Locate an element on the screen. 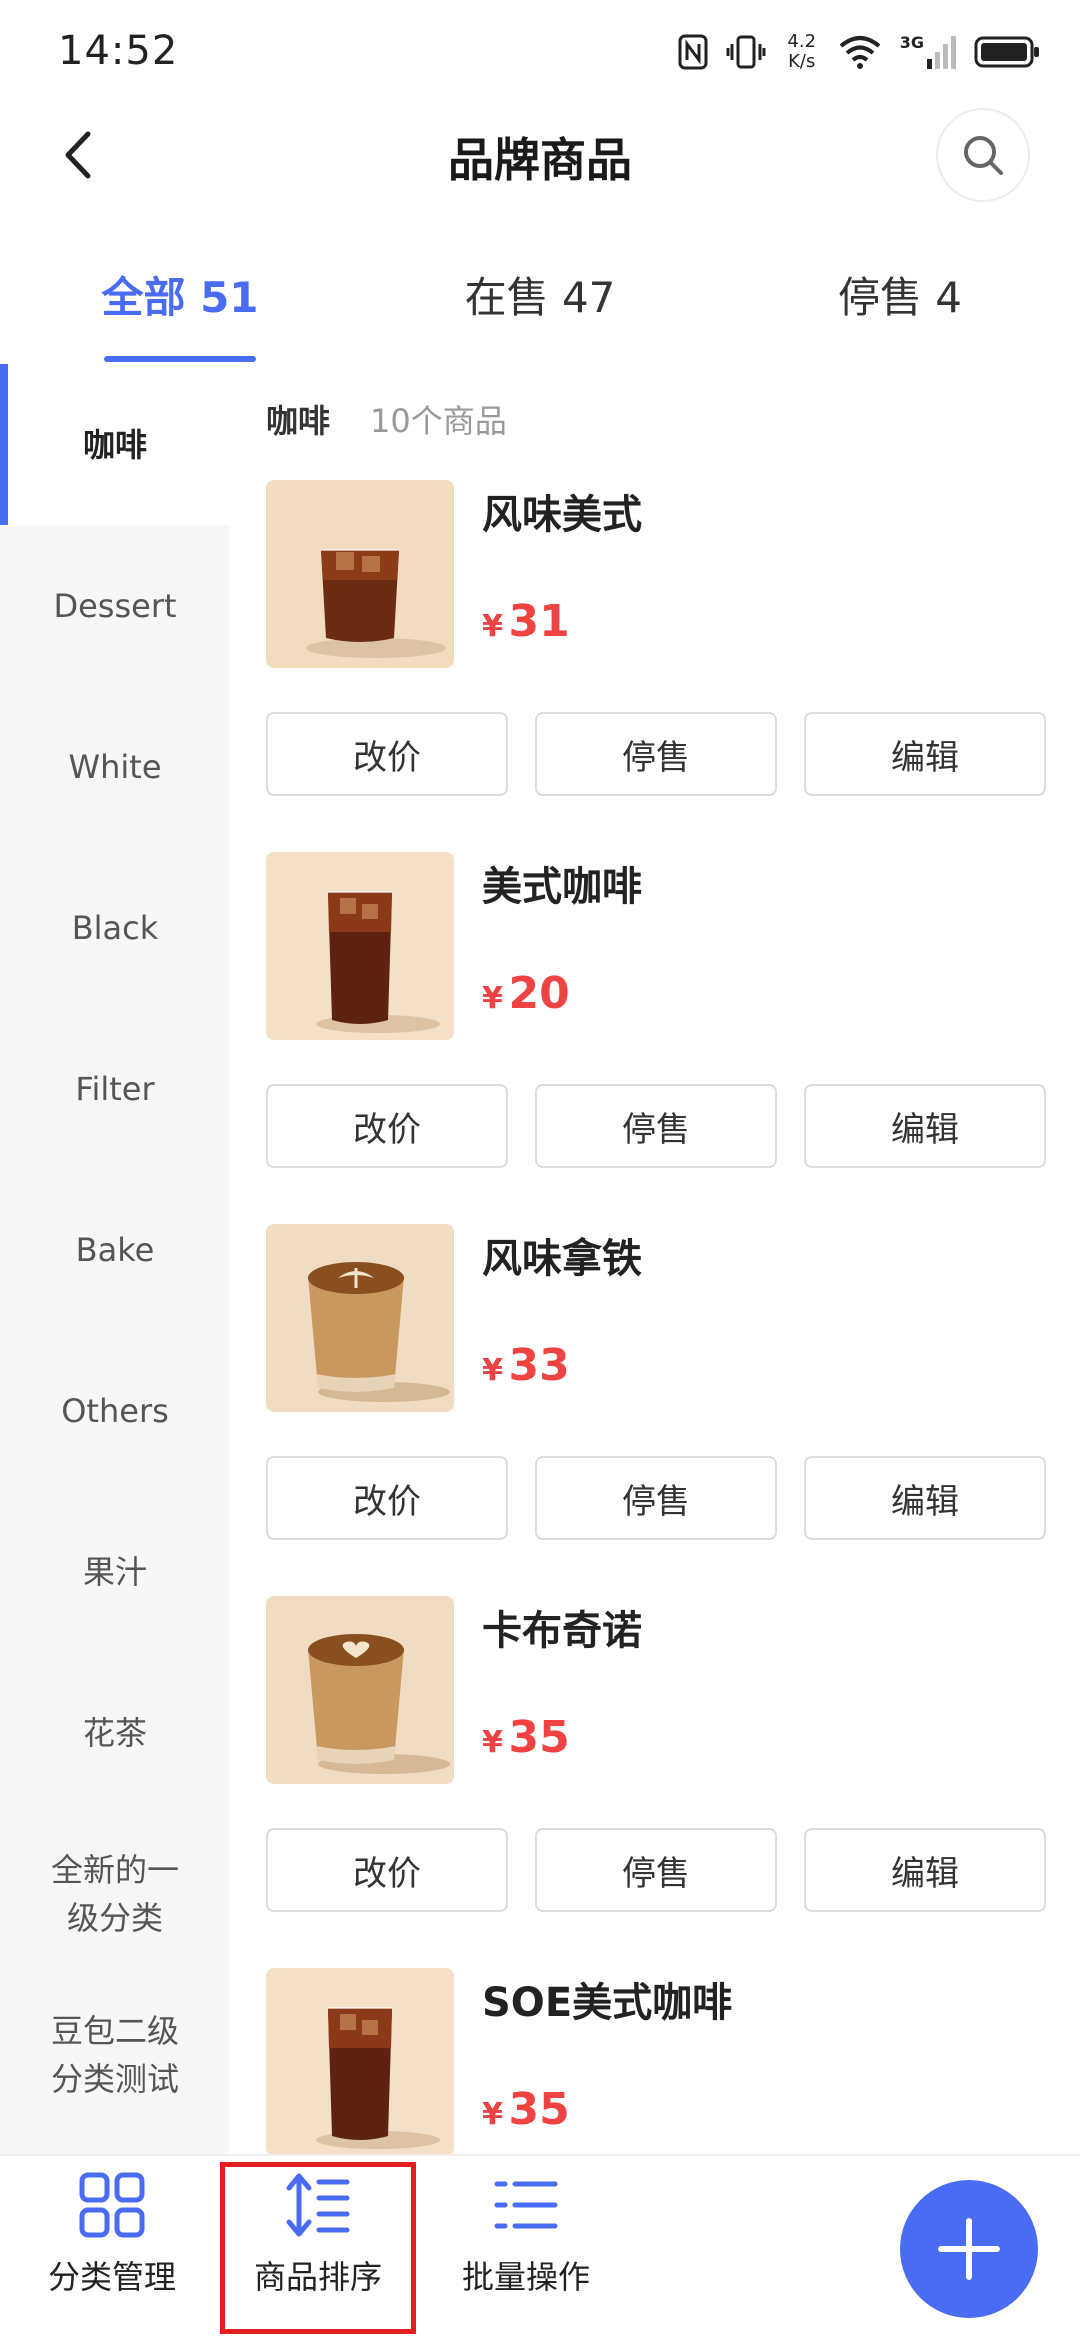 The width and height of the screenshot is (1080, 2340). tab-off-sale: 停售 4 is located at coordinates (900, 294).